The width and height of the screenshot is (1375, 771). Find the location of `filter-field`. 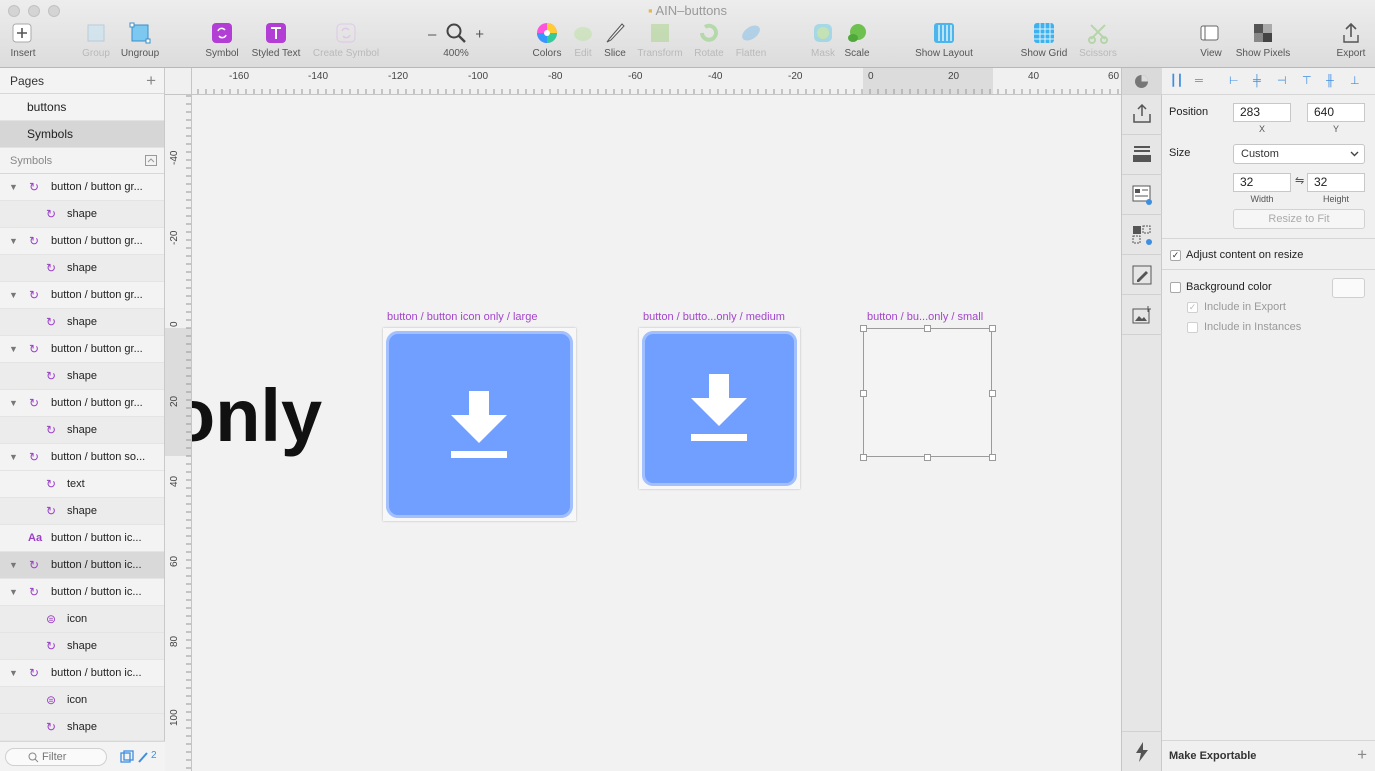

filter-field is located at coordinates (56, 757).